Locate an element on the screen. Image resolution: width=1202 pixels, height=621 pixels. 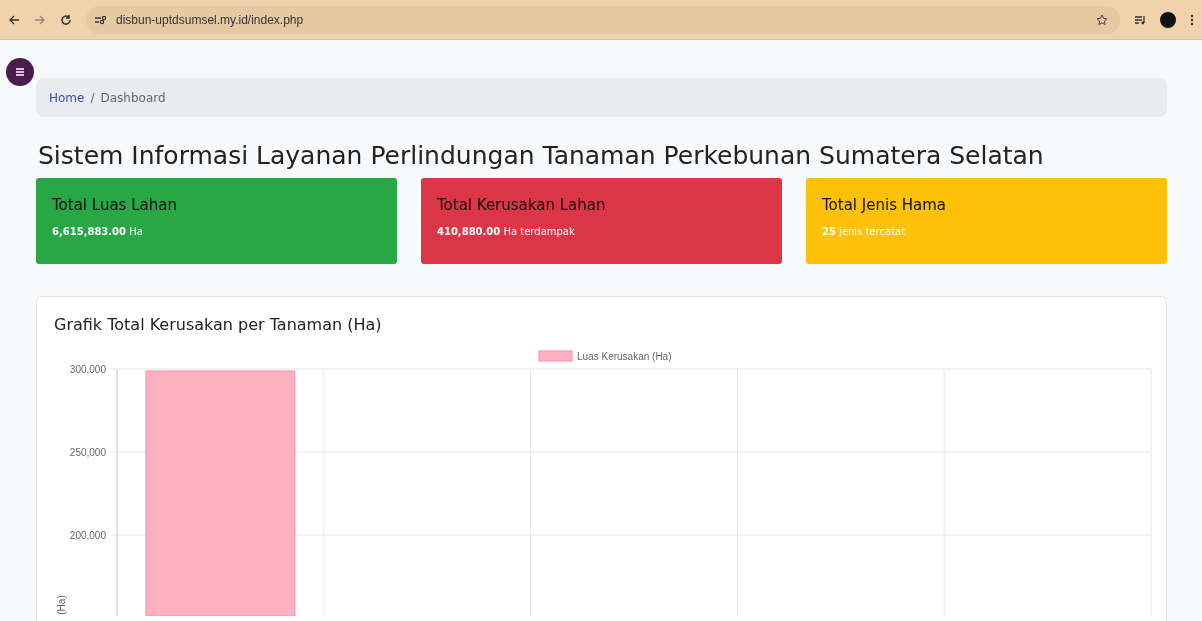
chart-title: Grafik Total Kerusakan per Tanaman (Ha) is located at coordinates (218, 324).